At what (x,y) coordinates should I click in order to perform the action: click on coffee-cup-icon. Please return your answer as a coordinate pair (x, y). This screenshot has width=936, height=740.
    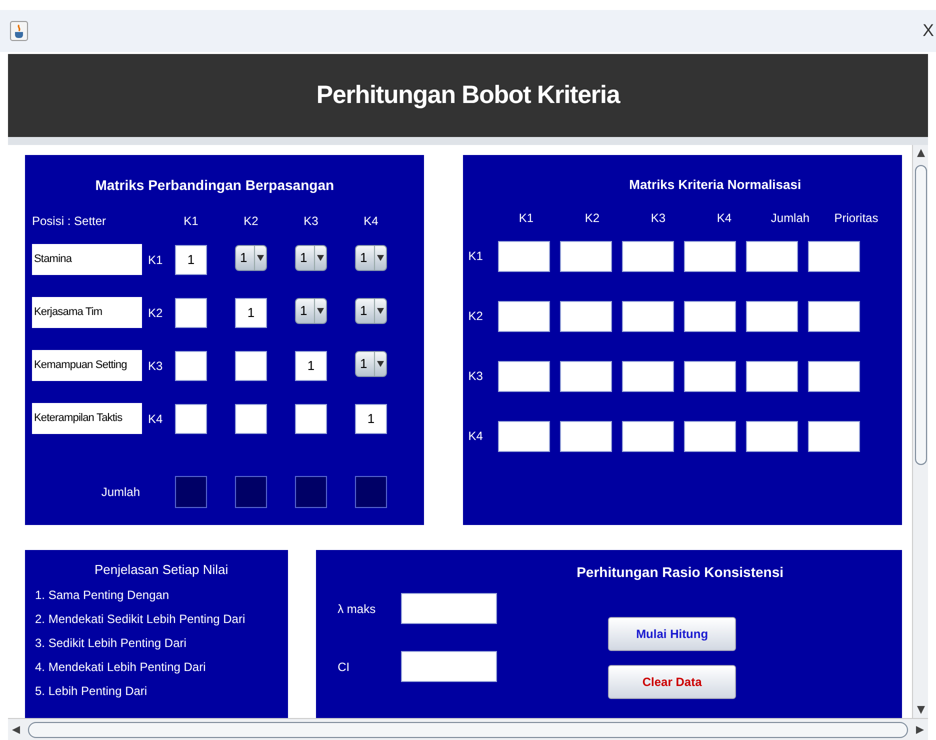
    Looking at the image, I should click on (19, 31).